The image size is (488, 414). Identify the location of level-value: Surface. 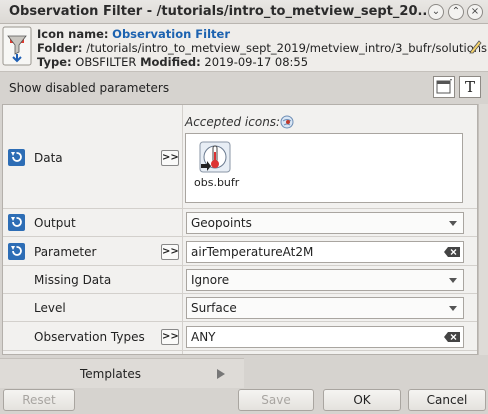
(214, 308).